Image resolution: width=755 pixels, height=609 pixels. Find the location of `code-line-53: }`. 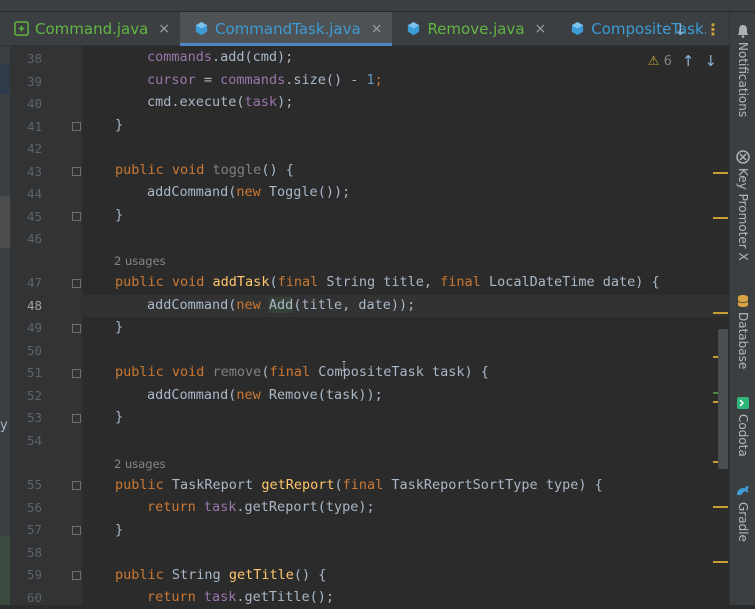

code-line-53: } is located at coordinates (119, 417).